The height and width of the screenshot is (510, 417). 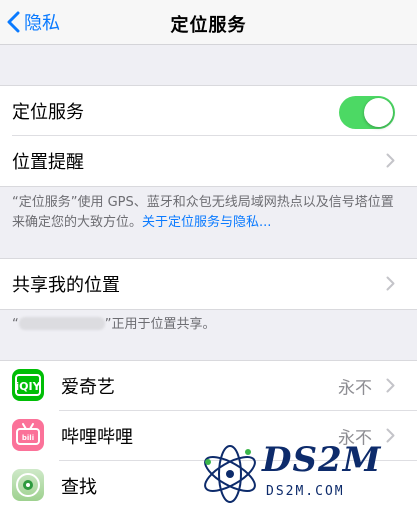 I want to click on svg-text: bili, so click(x=28, y=438).